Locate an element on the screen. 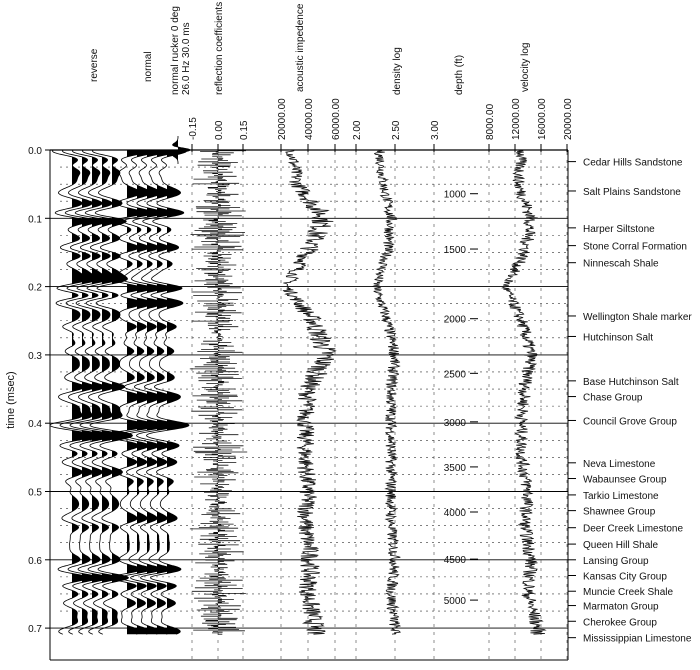 The image size is (700, 670). y-axis-label: time (msec) is located at coordinates (11, 399).